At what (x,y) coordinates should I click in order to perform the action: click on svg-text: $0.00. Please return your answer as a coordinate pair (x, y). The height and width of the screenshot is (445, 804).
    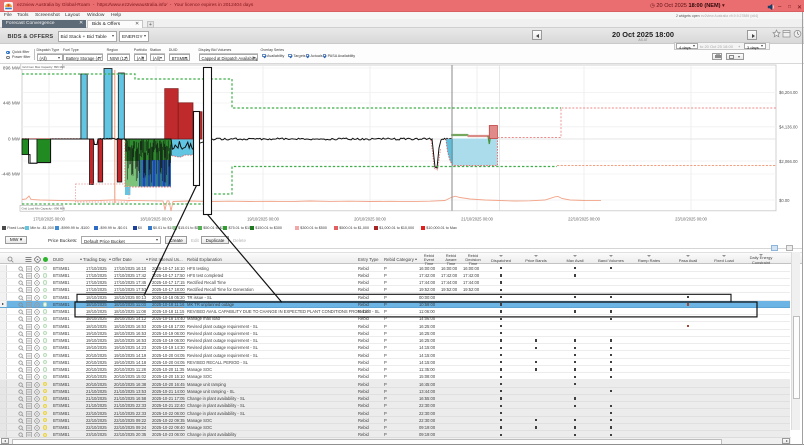
    Looking at the image, I should click on (784, 200).